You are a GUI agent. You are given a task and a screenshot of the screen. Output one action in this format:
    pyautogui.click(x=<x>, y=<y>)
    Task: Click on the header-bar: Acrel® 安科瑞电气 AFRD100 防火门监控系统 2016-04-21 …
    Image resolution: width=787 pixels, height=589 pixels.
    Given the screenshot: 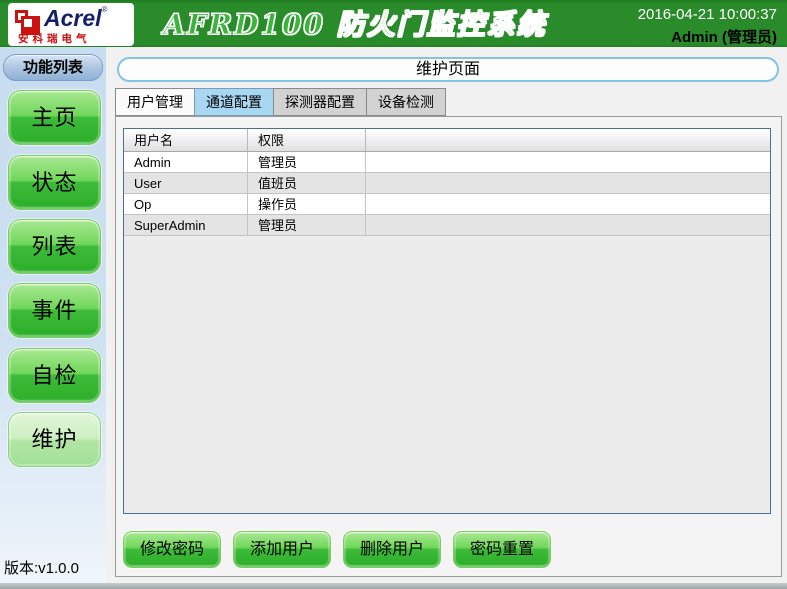 What is the action you would take?
    pyautogui.click(x=393, y=23)
    